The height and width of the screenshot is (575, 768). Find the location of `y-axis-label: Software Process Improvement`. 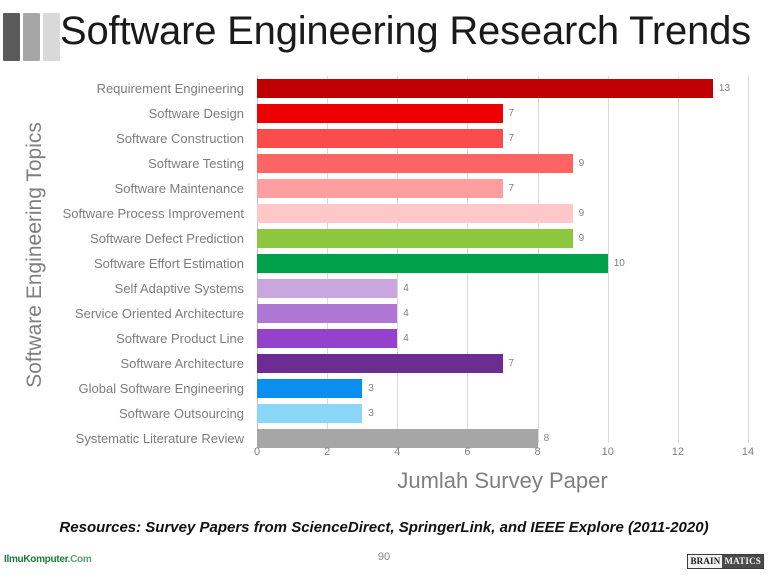

y-axis-label: Software Process Improvement is located at coordinates (153, 213).